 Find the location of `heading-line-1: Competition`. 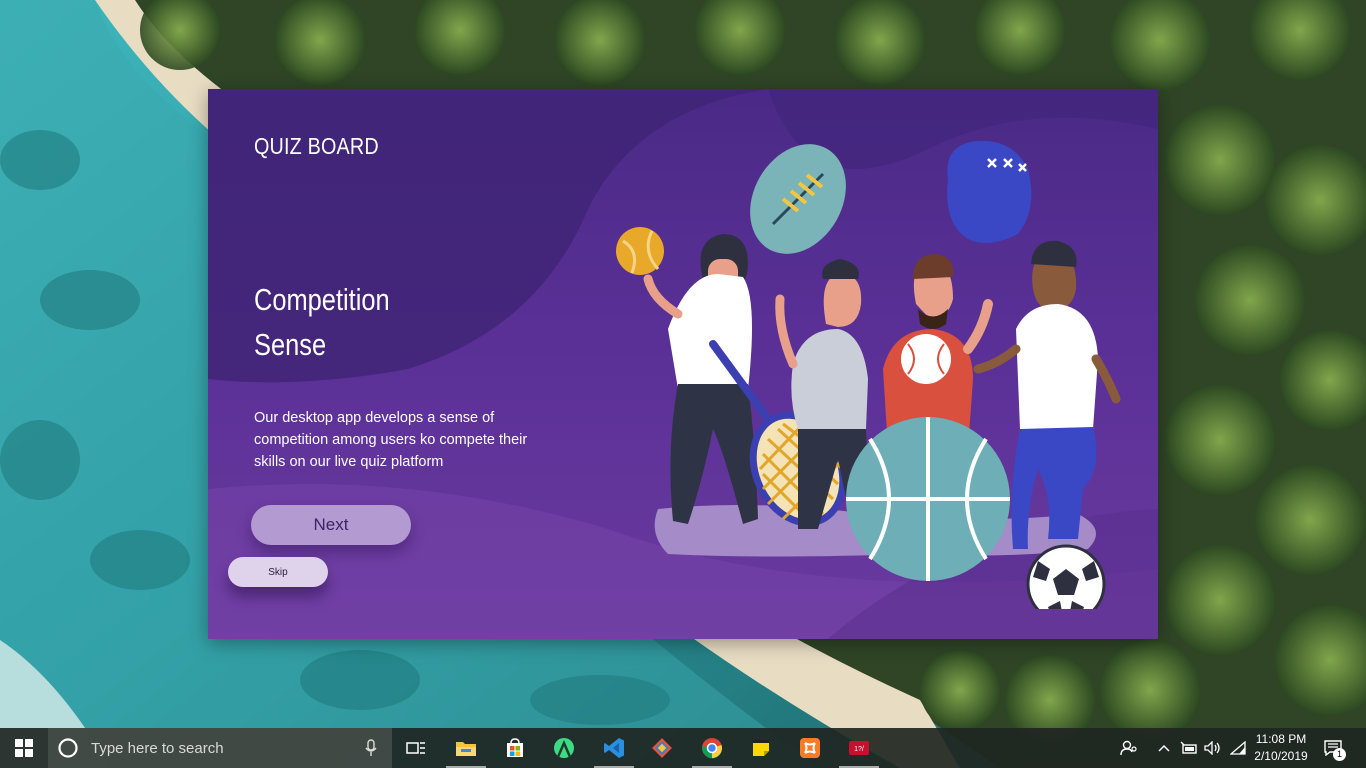

heading-line-1: Competition is located at coordinates (322, 299).